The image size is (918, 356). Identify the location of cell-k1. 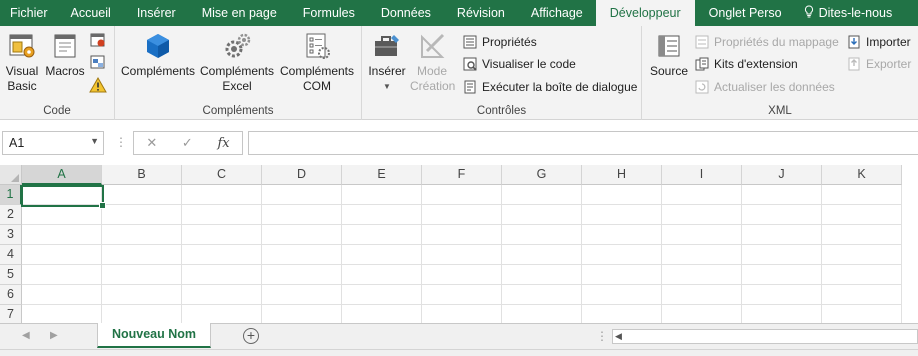
(862, 195).